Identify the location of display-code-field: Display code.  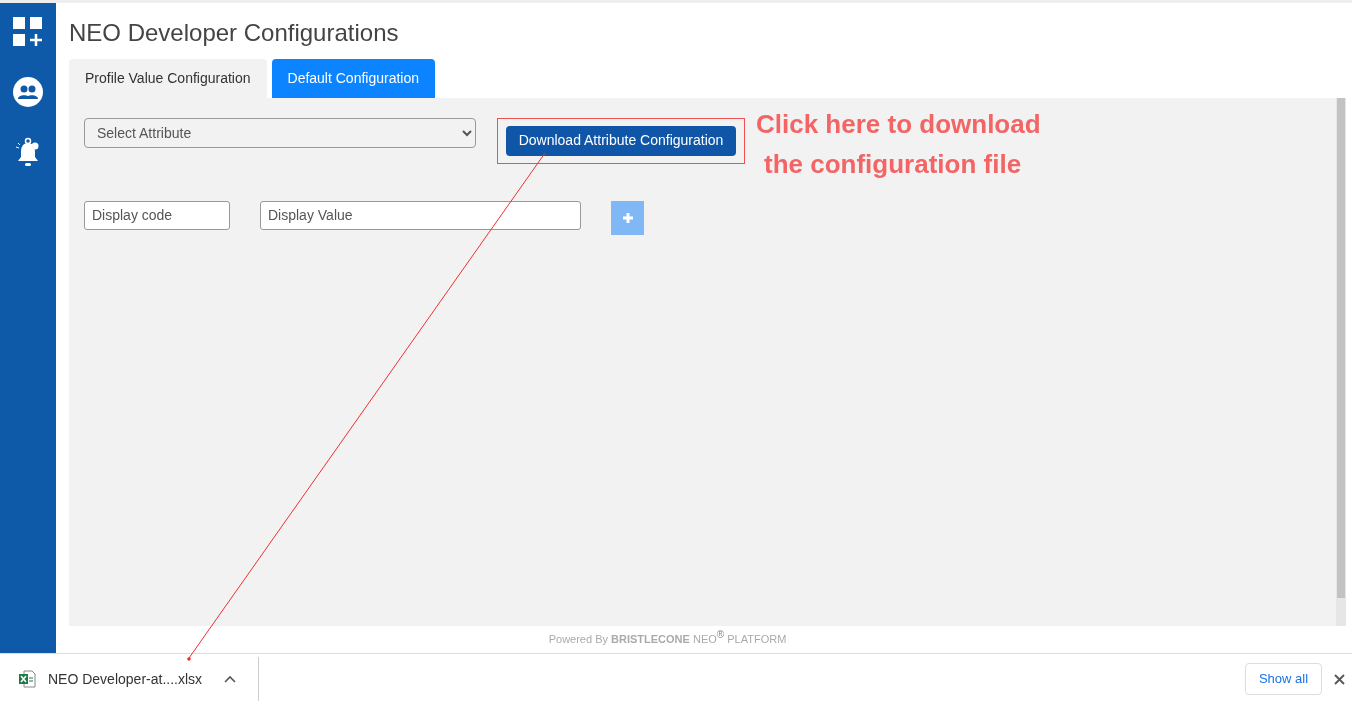
(157, 215).